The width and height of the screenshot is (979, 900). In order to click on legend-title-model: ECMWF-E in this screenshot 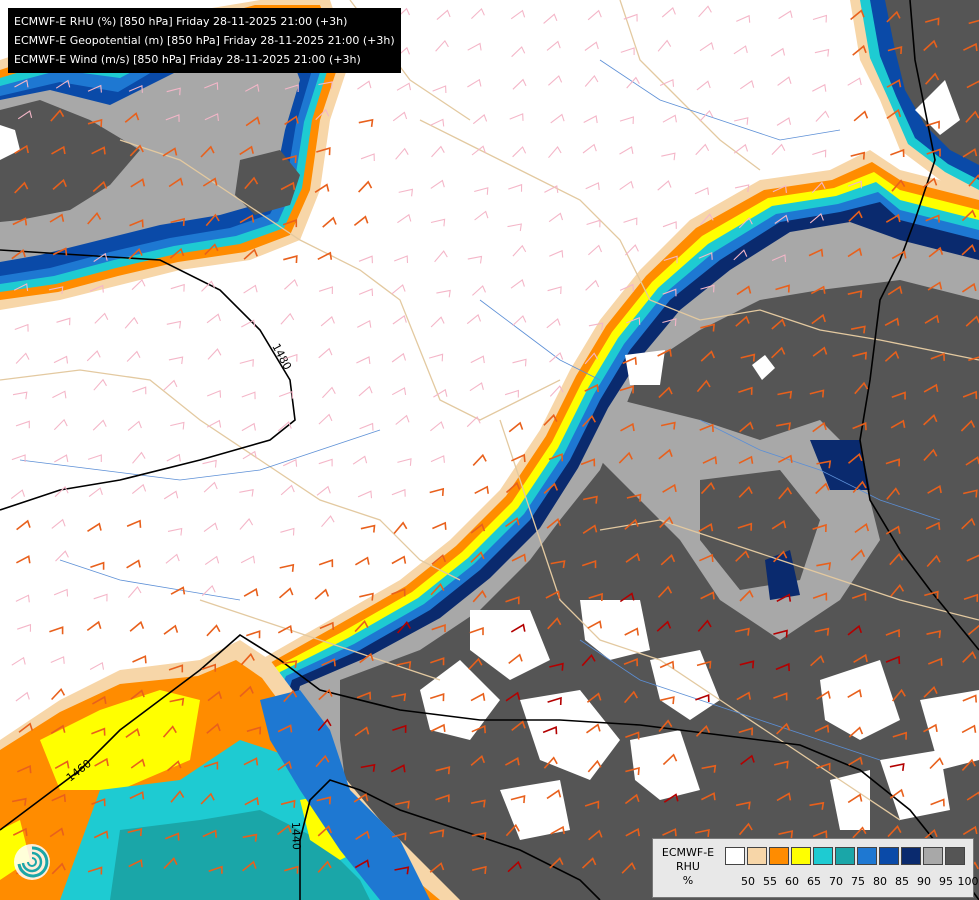, I will do `click(688, 852)`.